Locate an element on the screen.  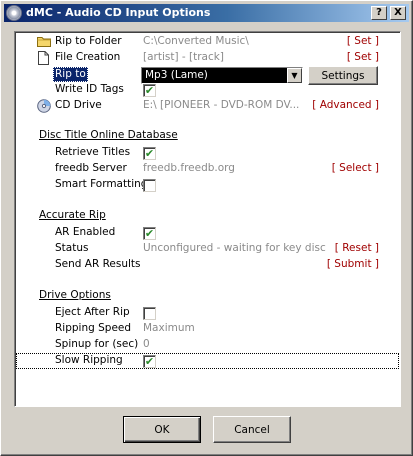
ar-enabled-label: AR Enabled is located at coordinates (85, 232).